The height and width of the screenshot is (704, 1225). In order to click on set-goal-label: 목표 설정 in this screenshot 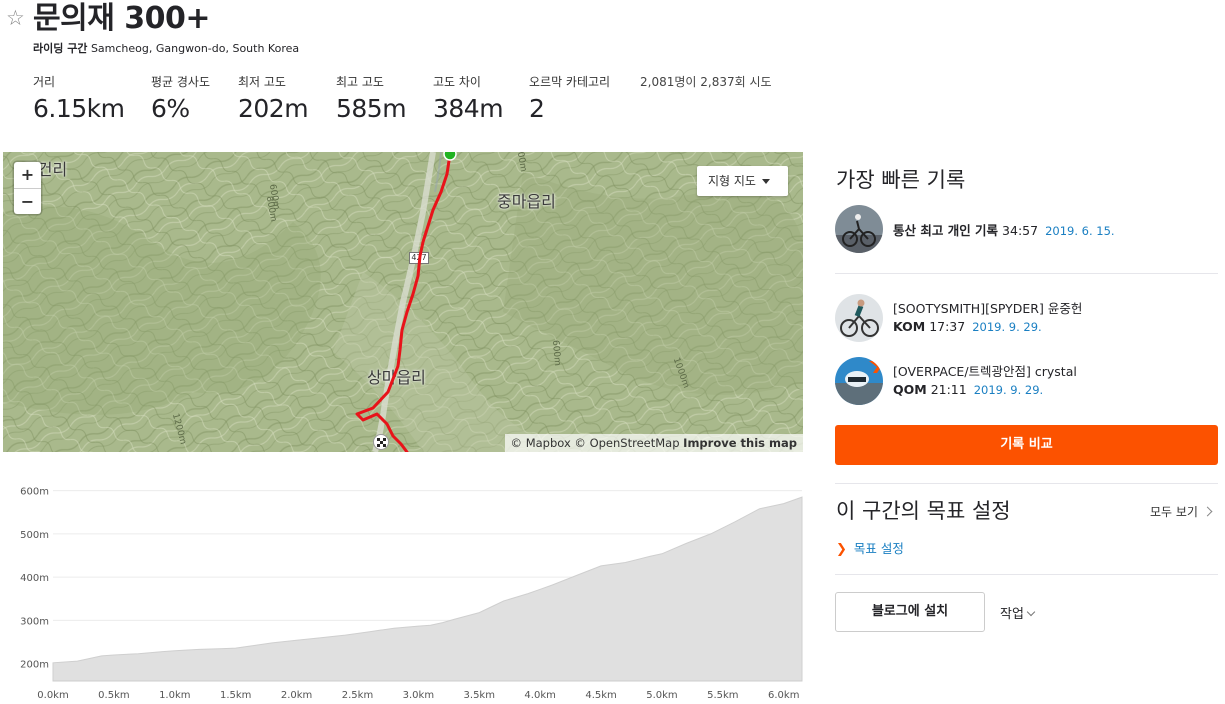, I will do `click(878, 548)`.